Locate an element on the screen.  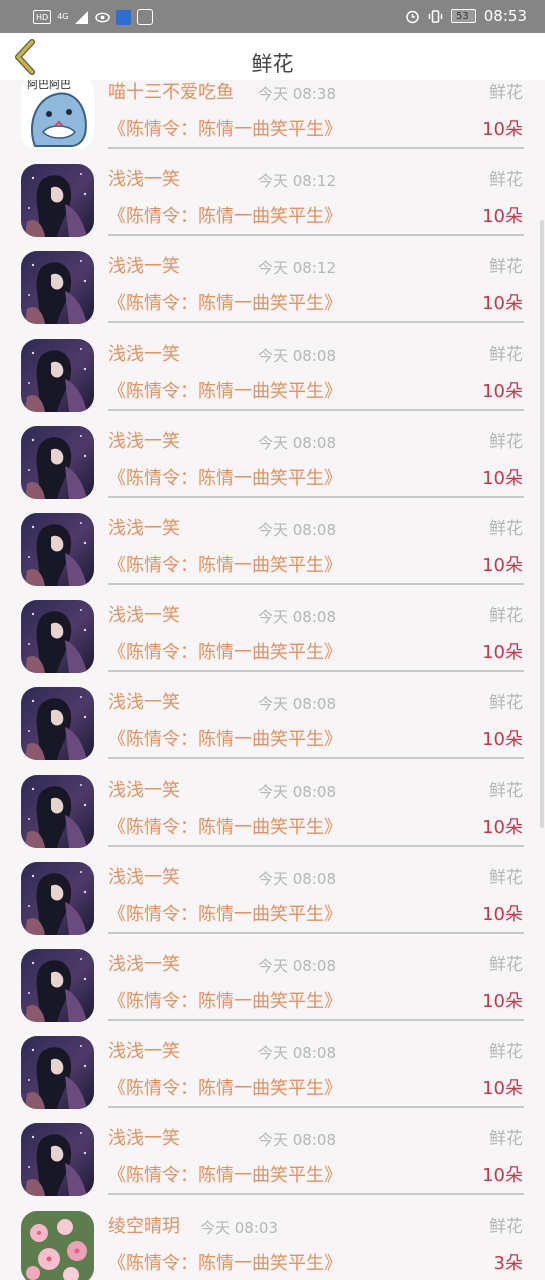
list-scrollbar is located at coordinates (542, 524).